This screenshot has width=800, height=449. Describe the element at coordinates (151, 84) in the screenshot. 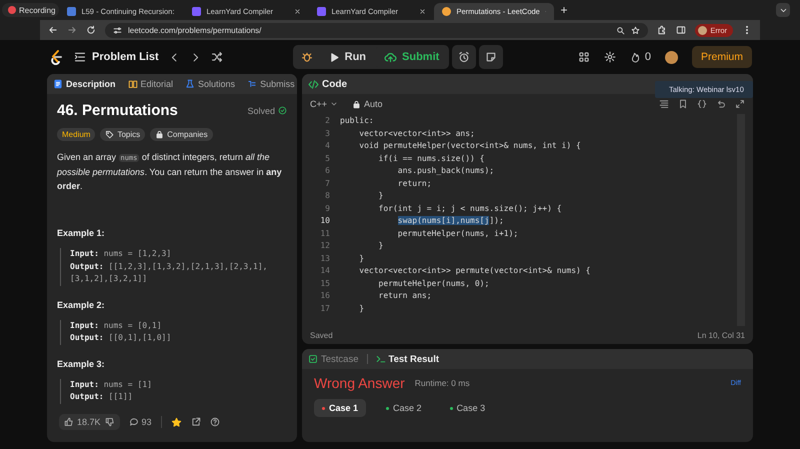

I see `panel-tab: Editorial` at that location.